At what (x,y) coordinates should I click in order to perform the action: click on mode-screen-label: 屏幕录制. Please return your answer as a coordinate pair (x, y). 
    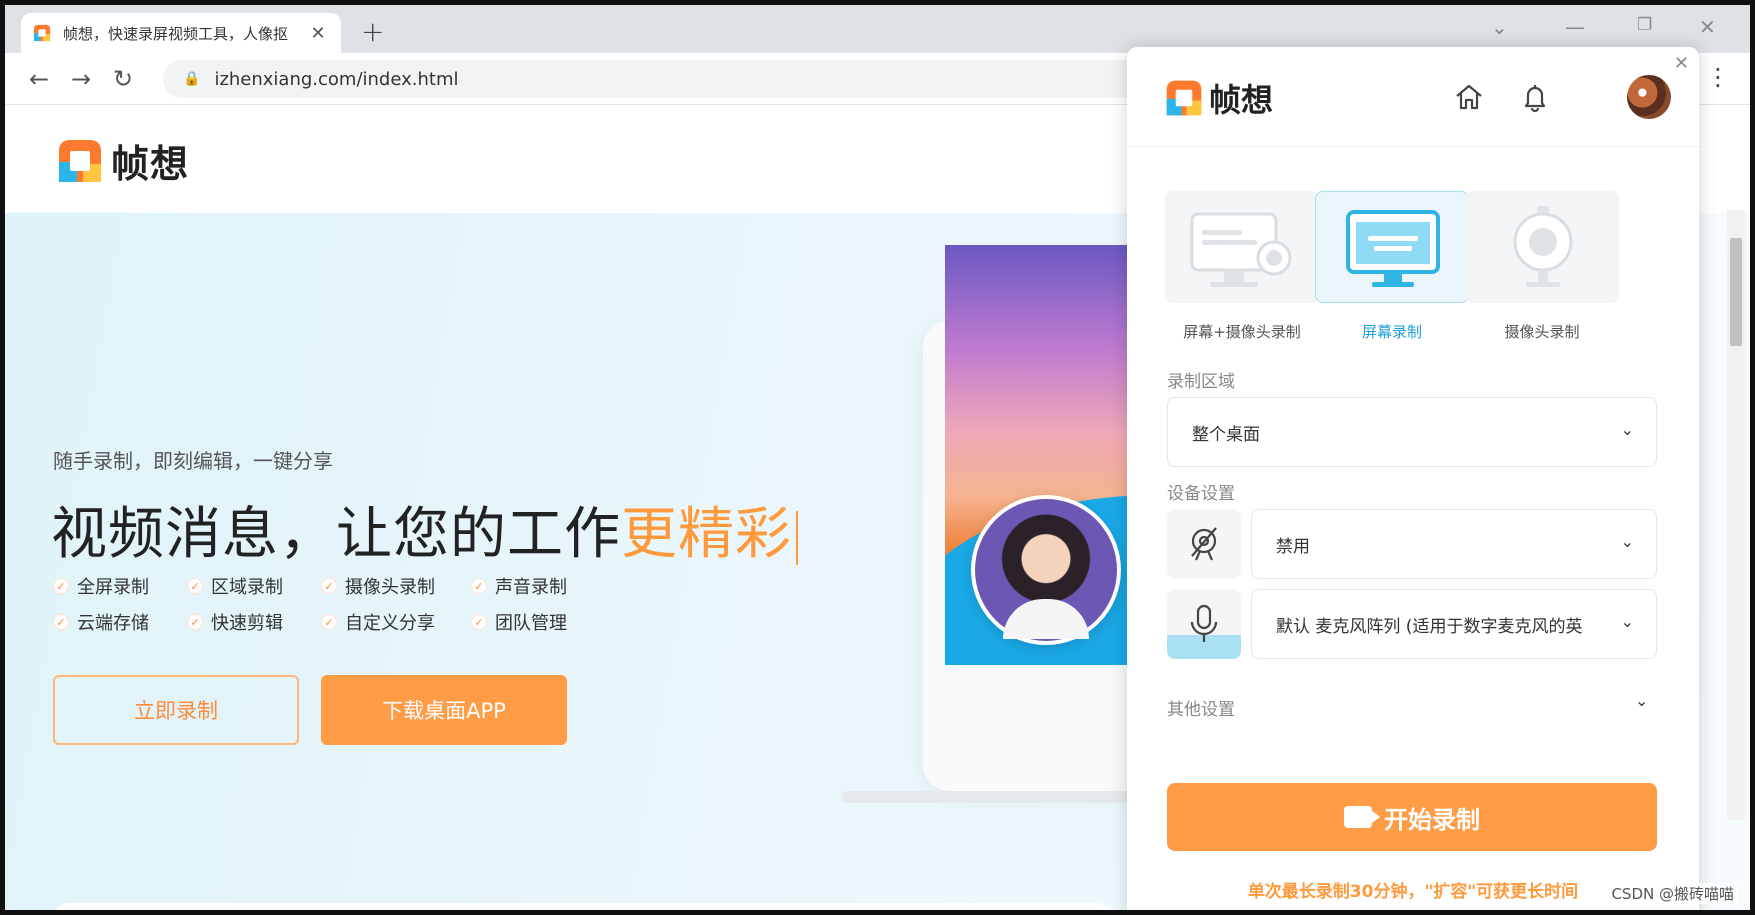
    Looking at the image, I should click on (1391, 332).